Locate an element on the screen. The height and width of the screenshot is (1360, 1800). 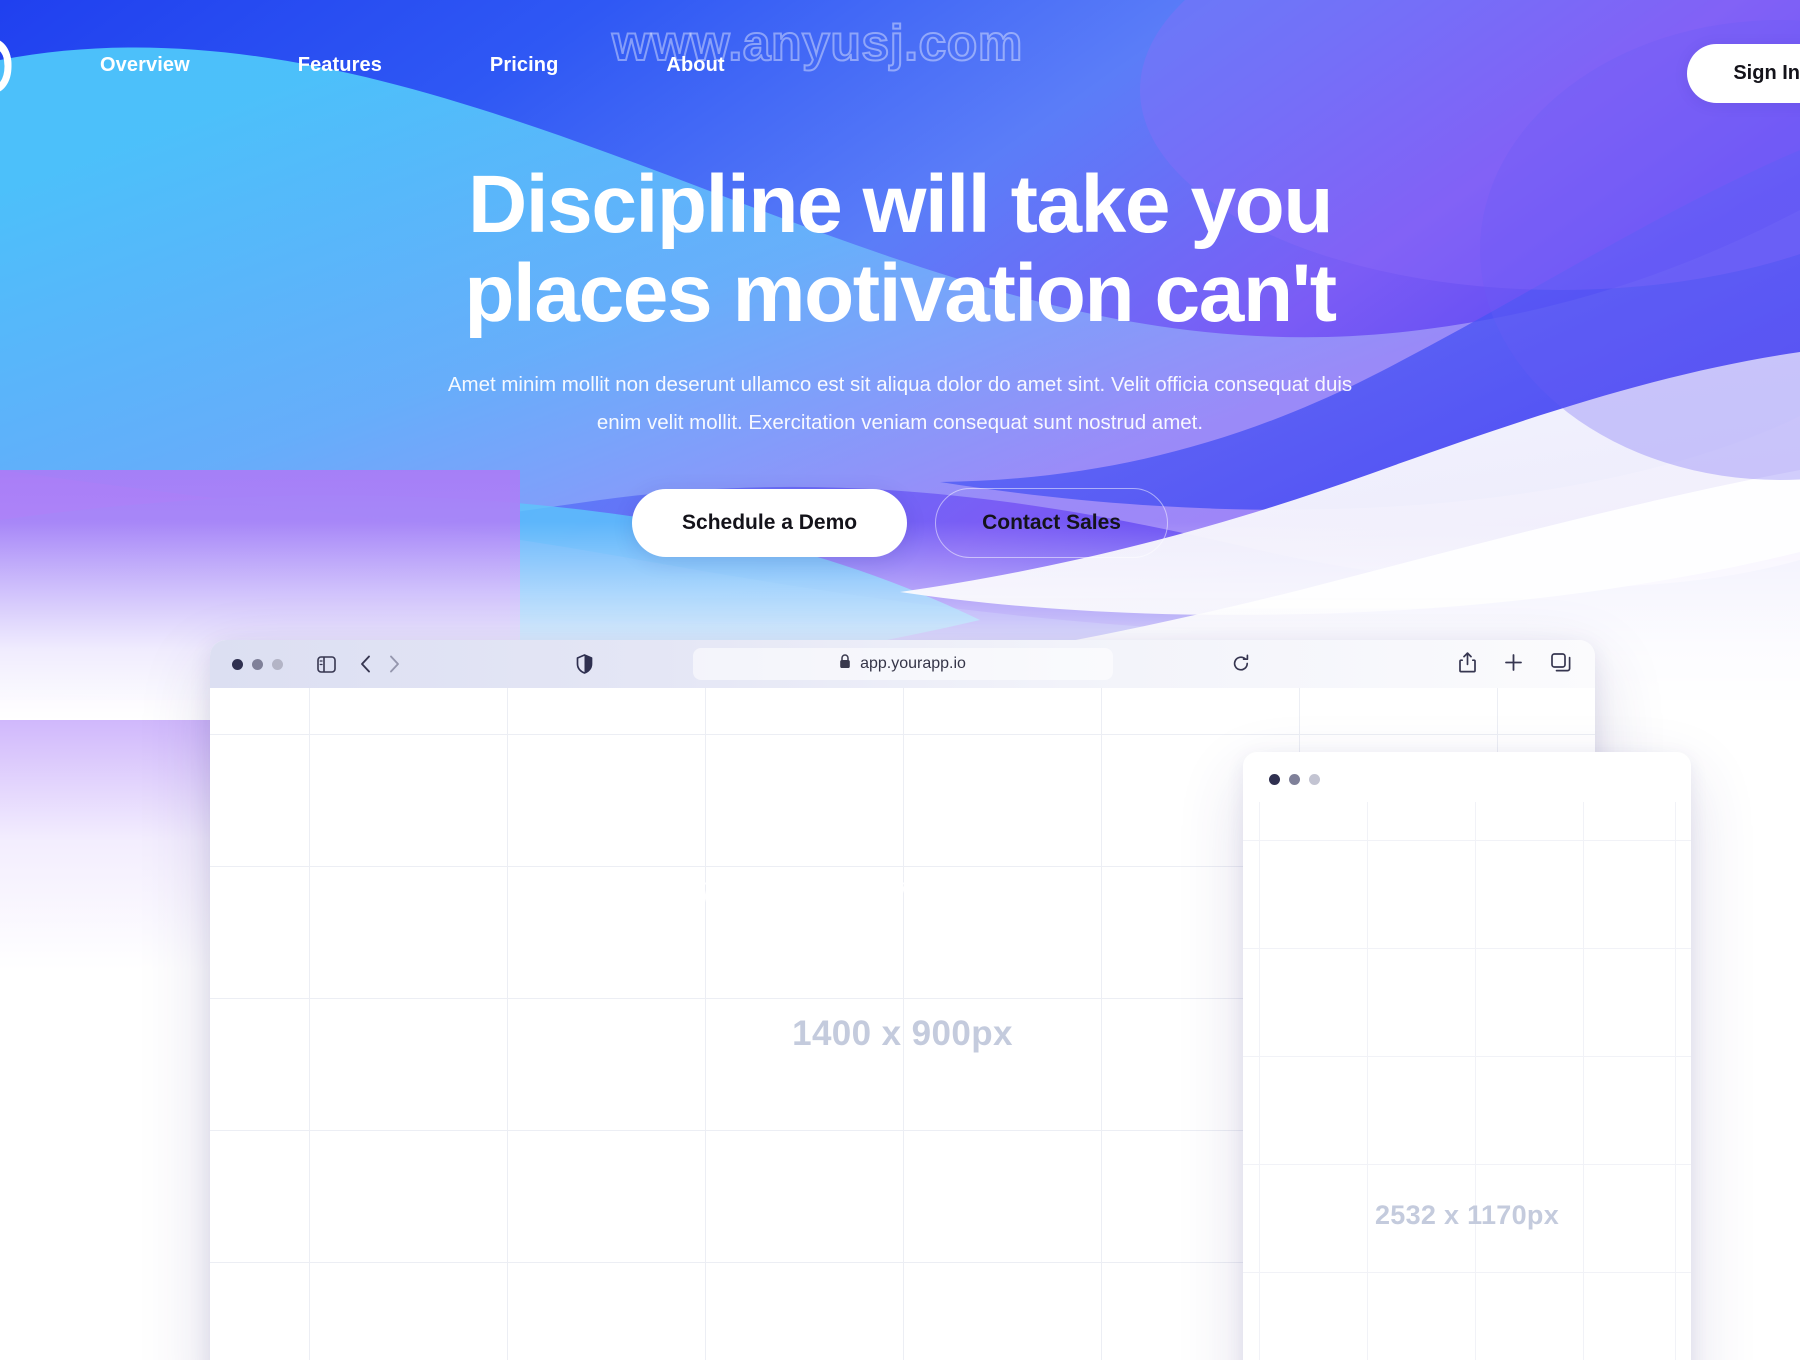
tabs-overview-icon is located at coordinates (1561, 662).